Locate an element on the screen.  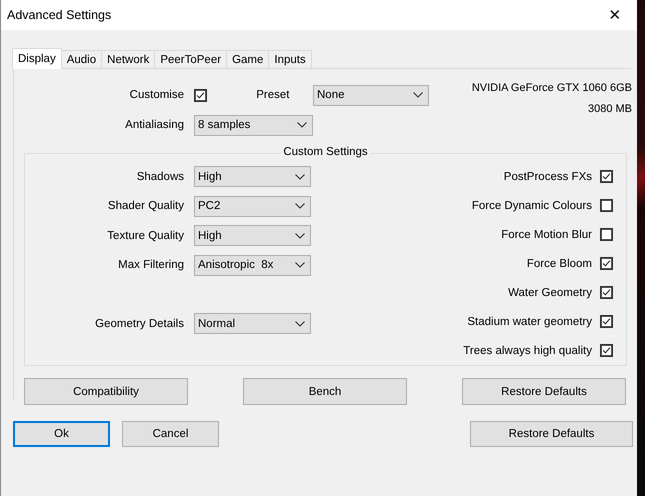
setting-label: Shadows is located at coordinates (160, 176).